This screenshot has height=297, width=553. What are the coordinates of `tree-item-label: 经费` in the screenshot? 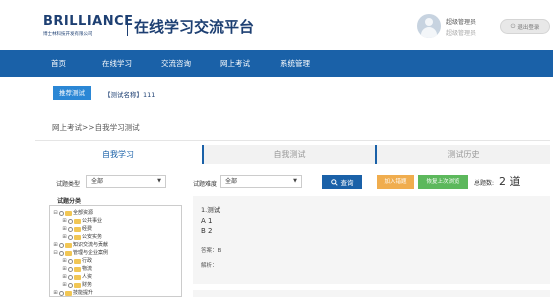 It's located at (87, 229).